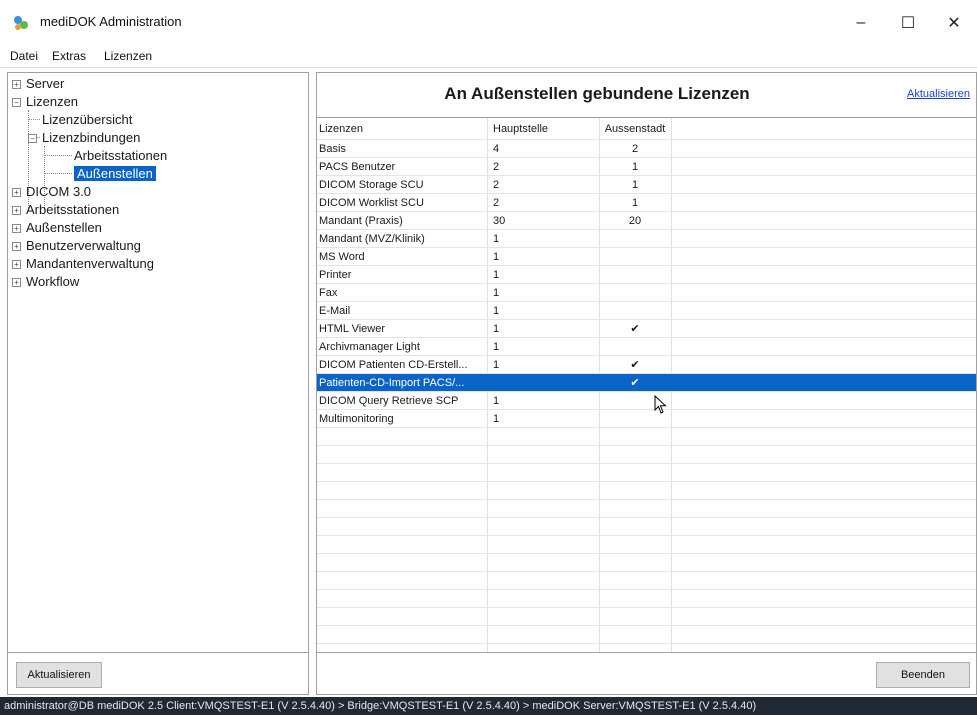 This screenshot has height=715, width=977. Describe the element at coordinates (371, 185) in the screenshot. I see `cell-license: DICOM Storage SCU` at that location.